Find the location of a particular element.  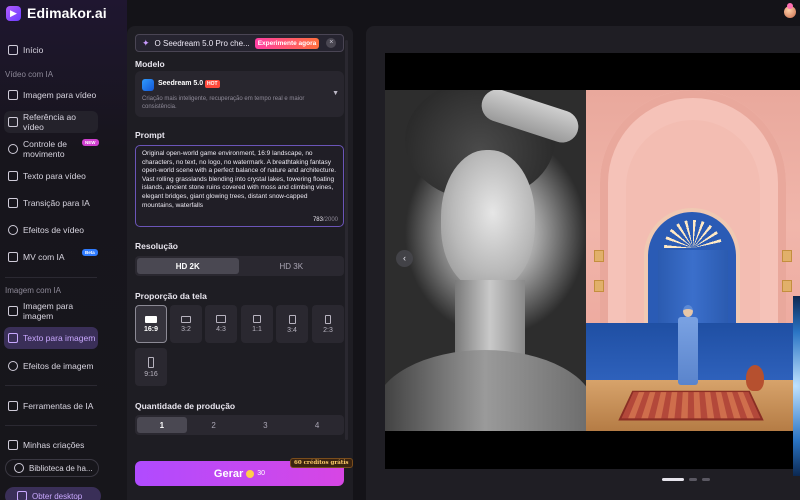

ratio-3-4-icon is located at coordinates (292, 319).